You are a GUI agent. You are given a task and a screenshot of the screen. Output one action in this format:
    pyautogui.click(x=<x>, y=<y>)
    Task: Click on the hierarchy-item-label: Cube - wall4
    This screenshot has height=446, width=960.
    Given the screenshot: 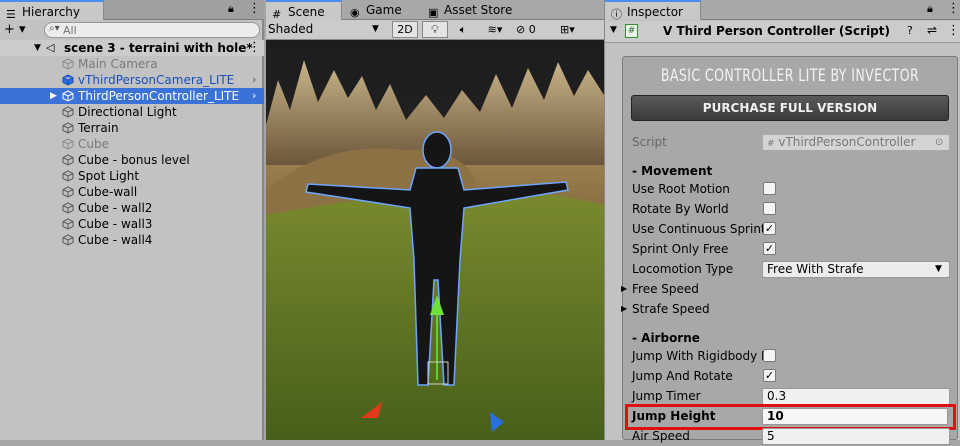 What is the action you would take?
    pyautogui.click(x=115, y=240)
    